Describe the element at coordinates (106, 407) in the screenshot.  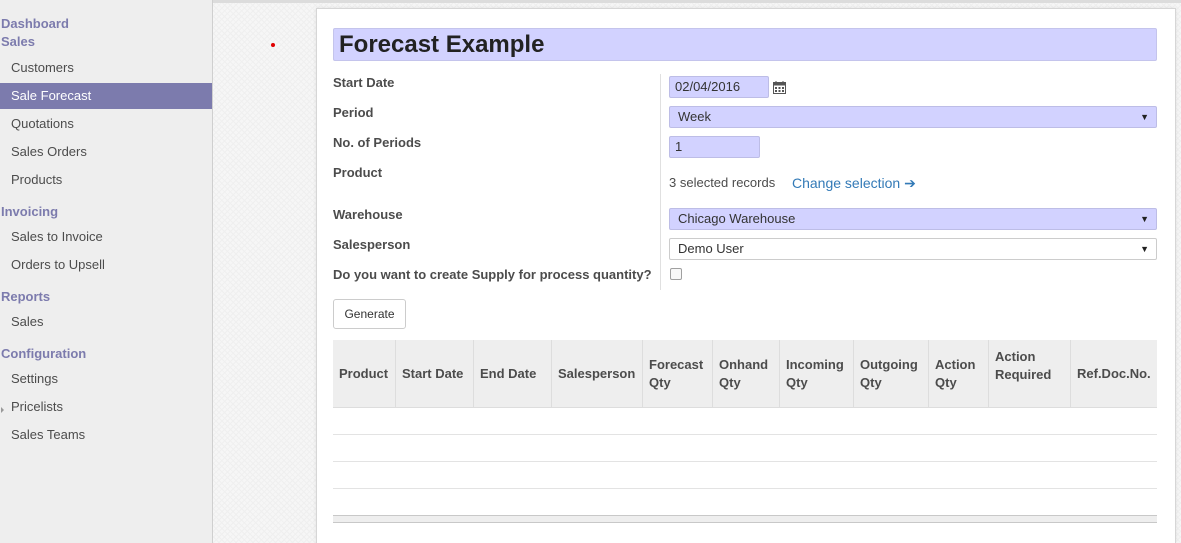
I see `sidebar-item-pricelists: Pricelists` at that location.